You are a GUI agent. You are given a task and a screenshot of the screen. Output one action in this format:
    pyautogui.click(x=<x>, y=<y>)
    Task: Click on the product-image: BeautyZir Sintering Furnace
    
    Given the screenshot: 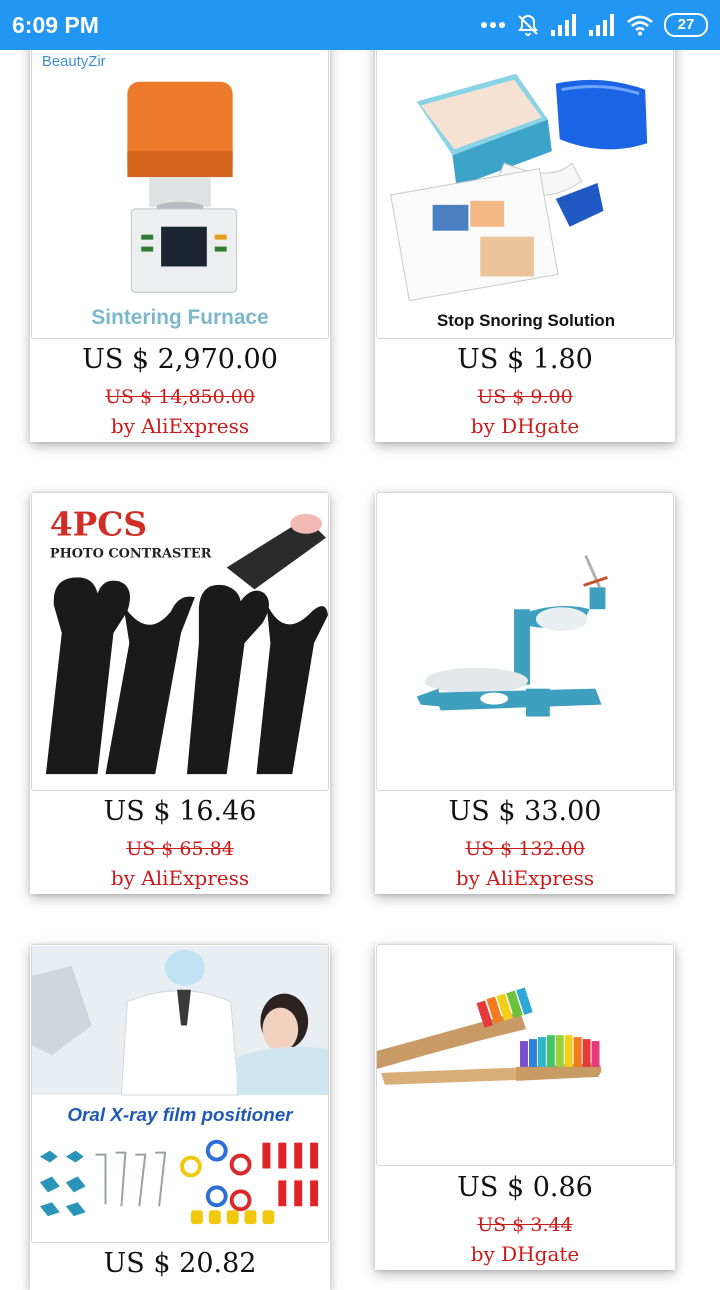 What is the action you would take?
    pyautogui.click(x=180, y=184)
    